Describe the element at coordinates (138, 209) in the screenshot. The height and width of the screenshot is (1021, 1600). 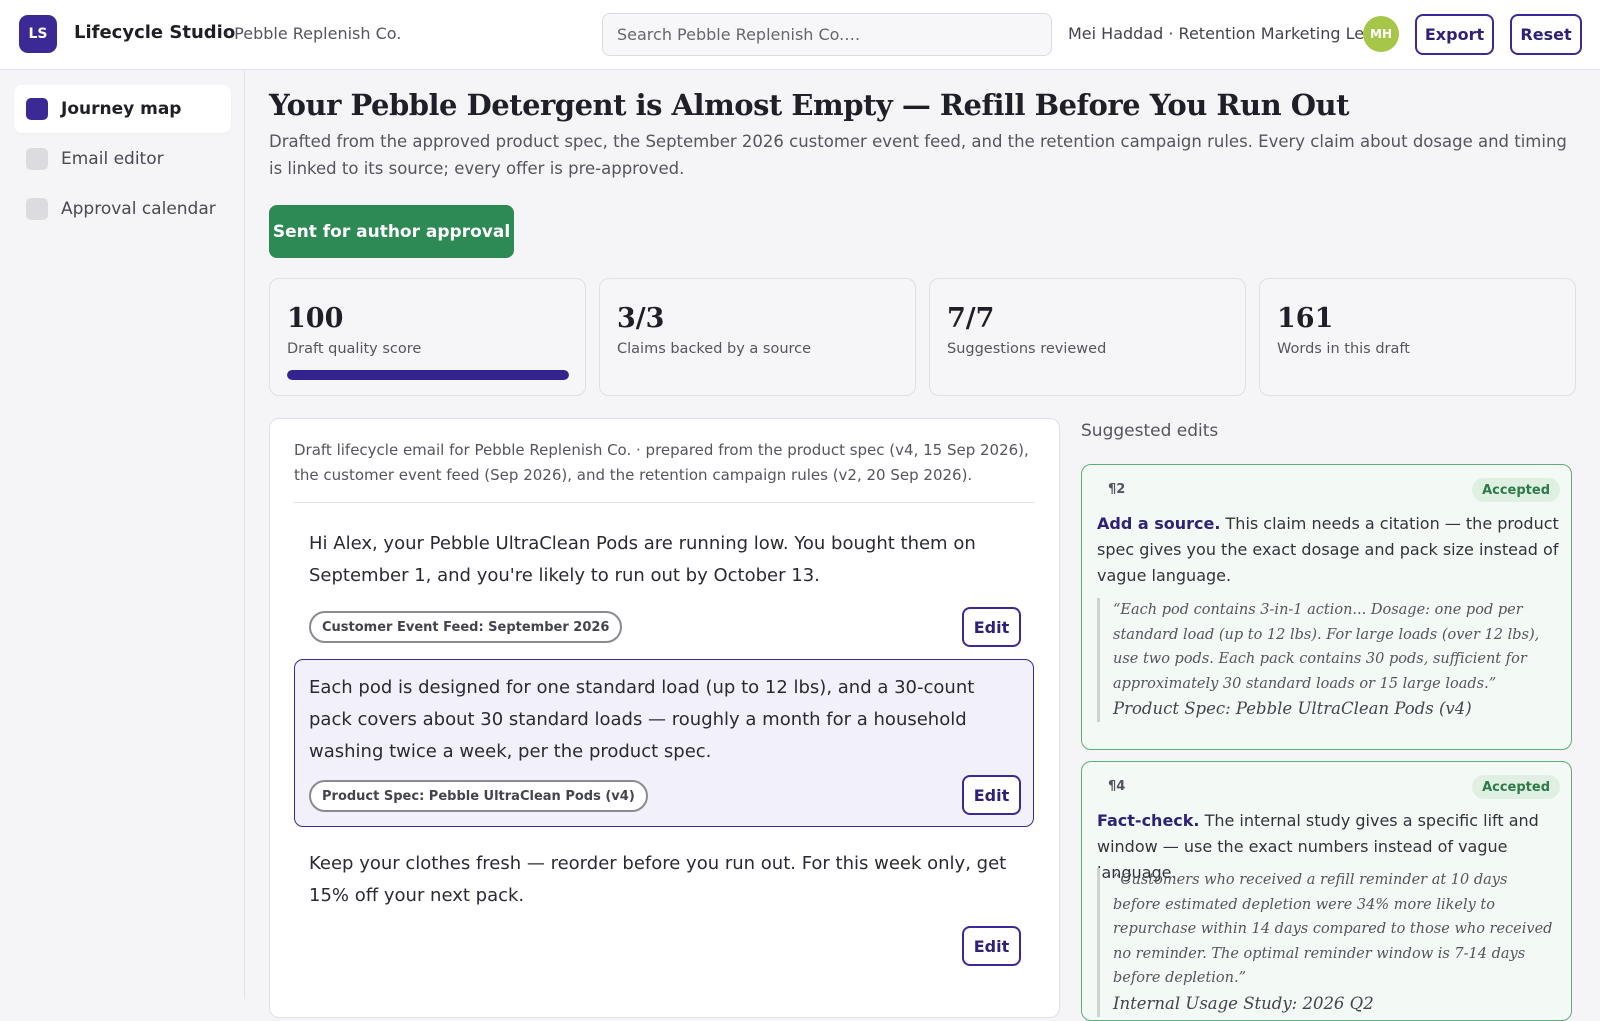
I see `sidebar-item-label: Approval calendar` at that location.